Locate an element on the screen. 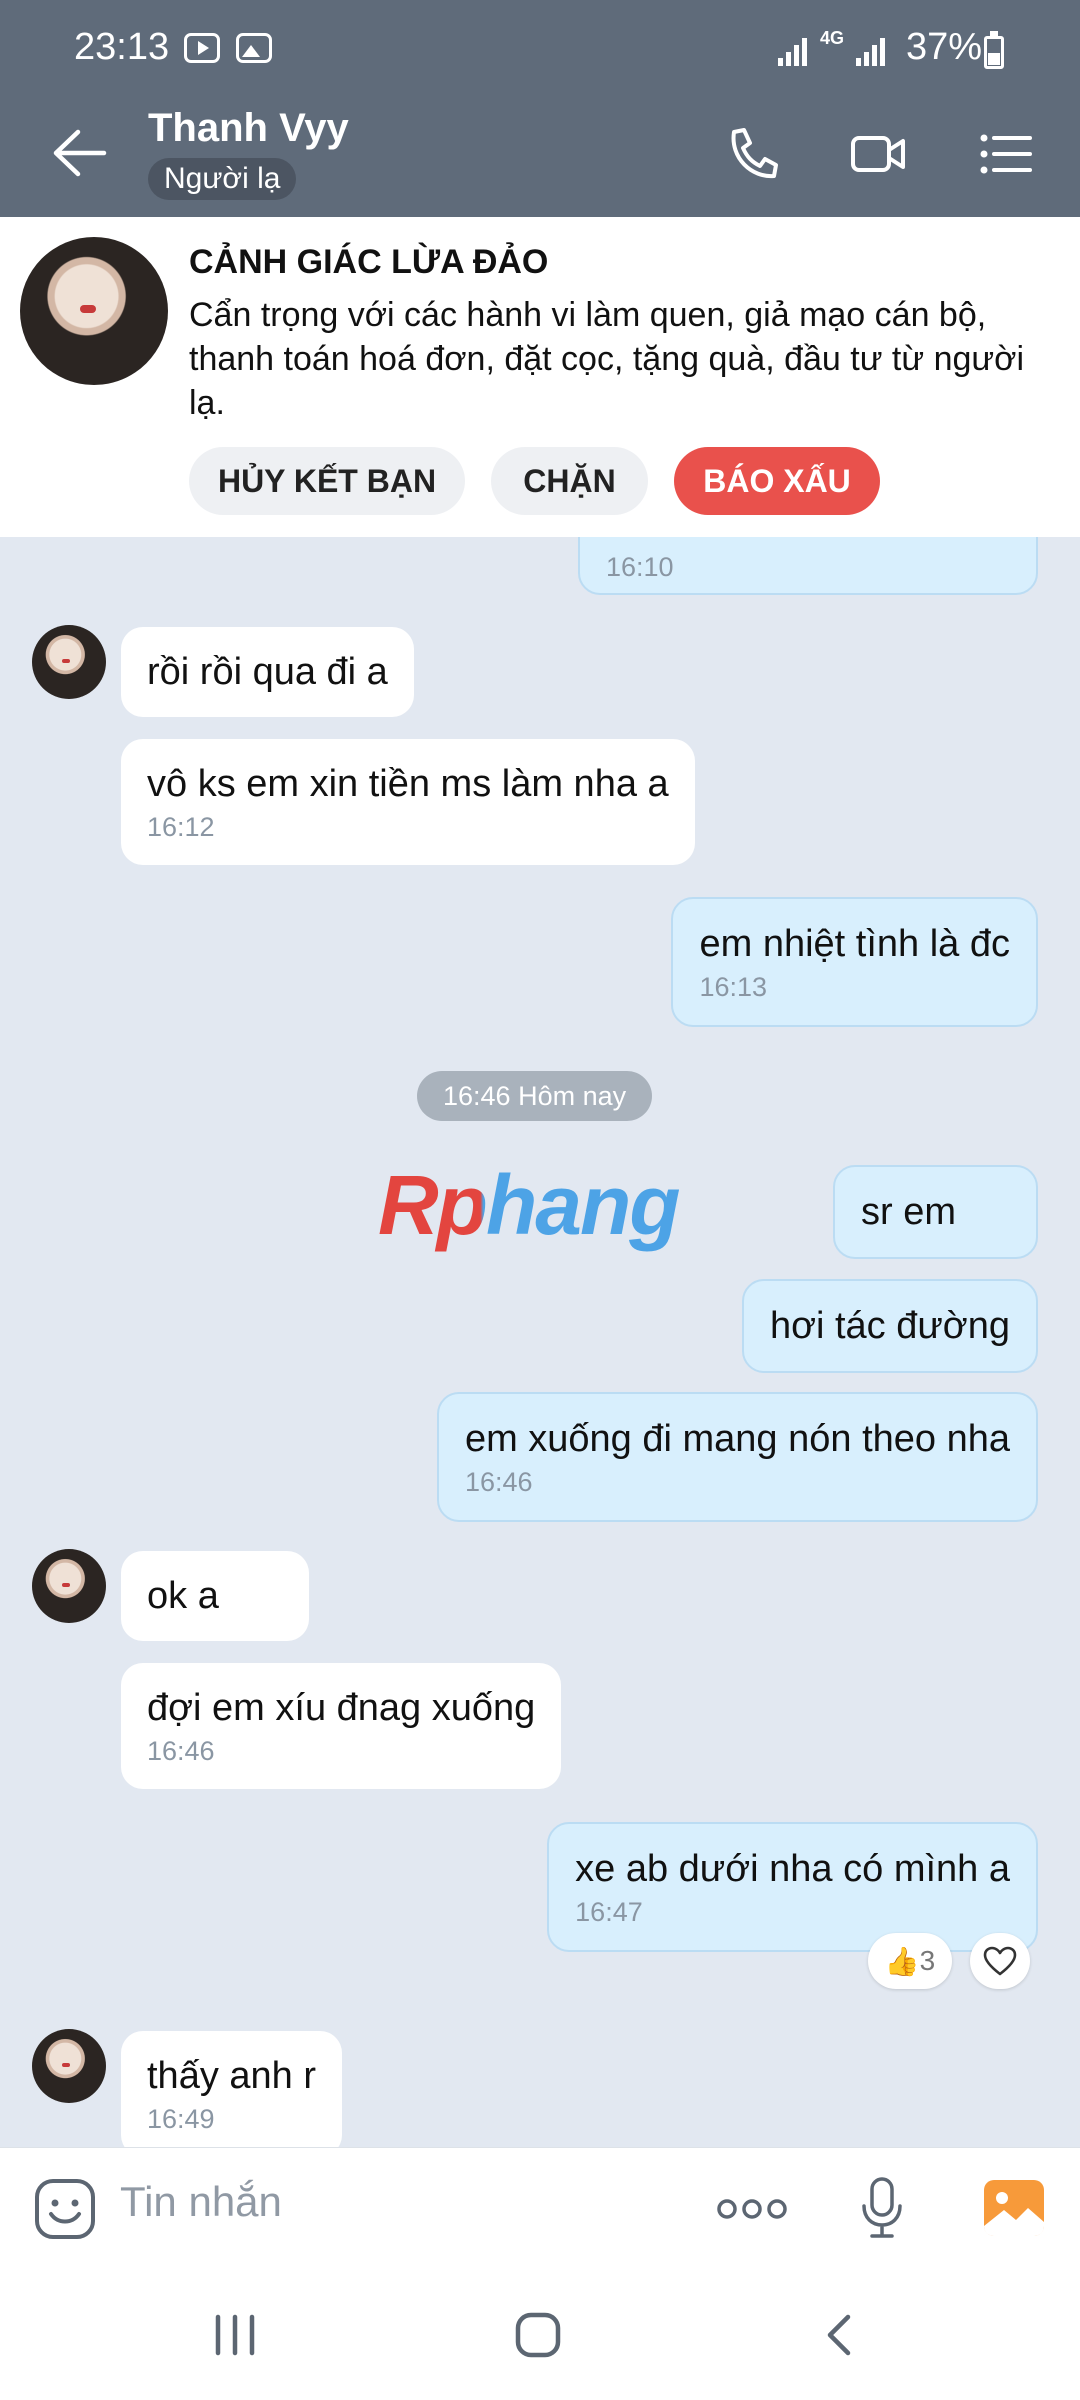 This screenshot has height=2400, width=1080. video-call-icon is located at coordinates (878, 154).